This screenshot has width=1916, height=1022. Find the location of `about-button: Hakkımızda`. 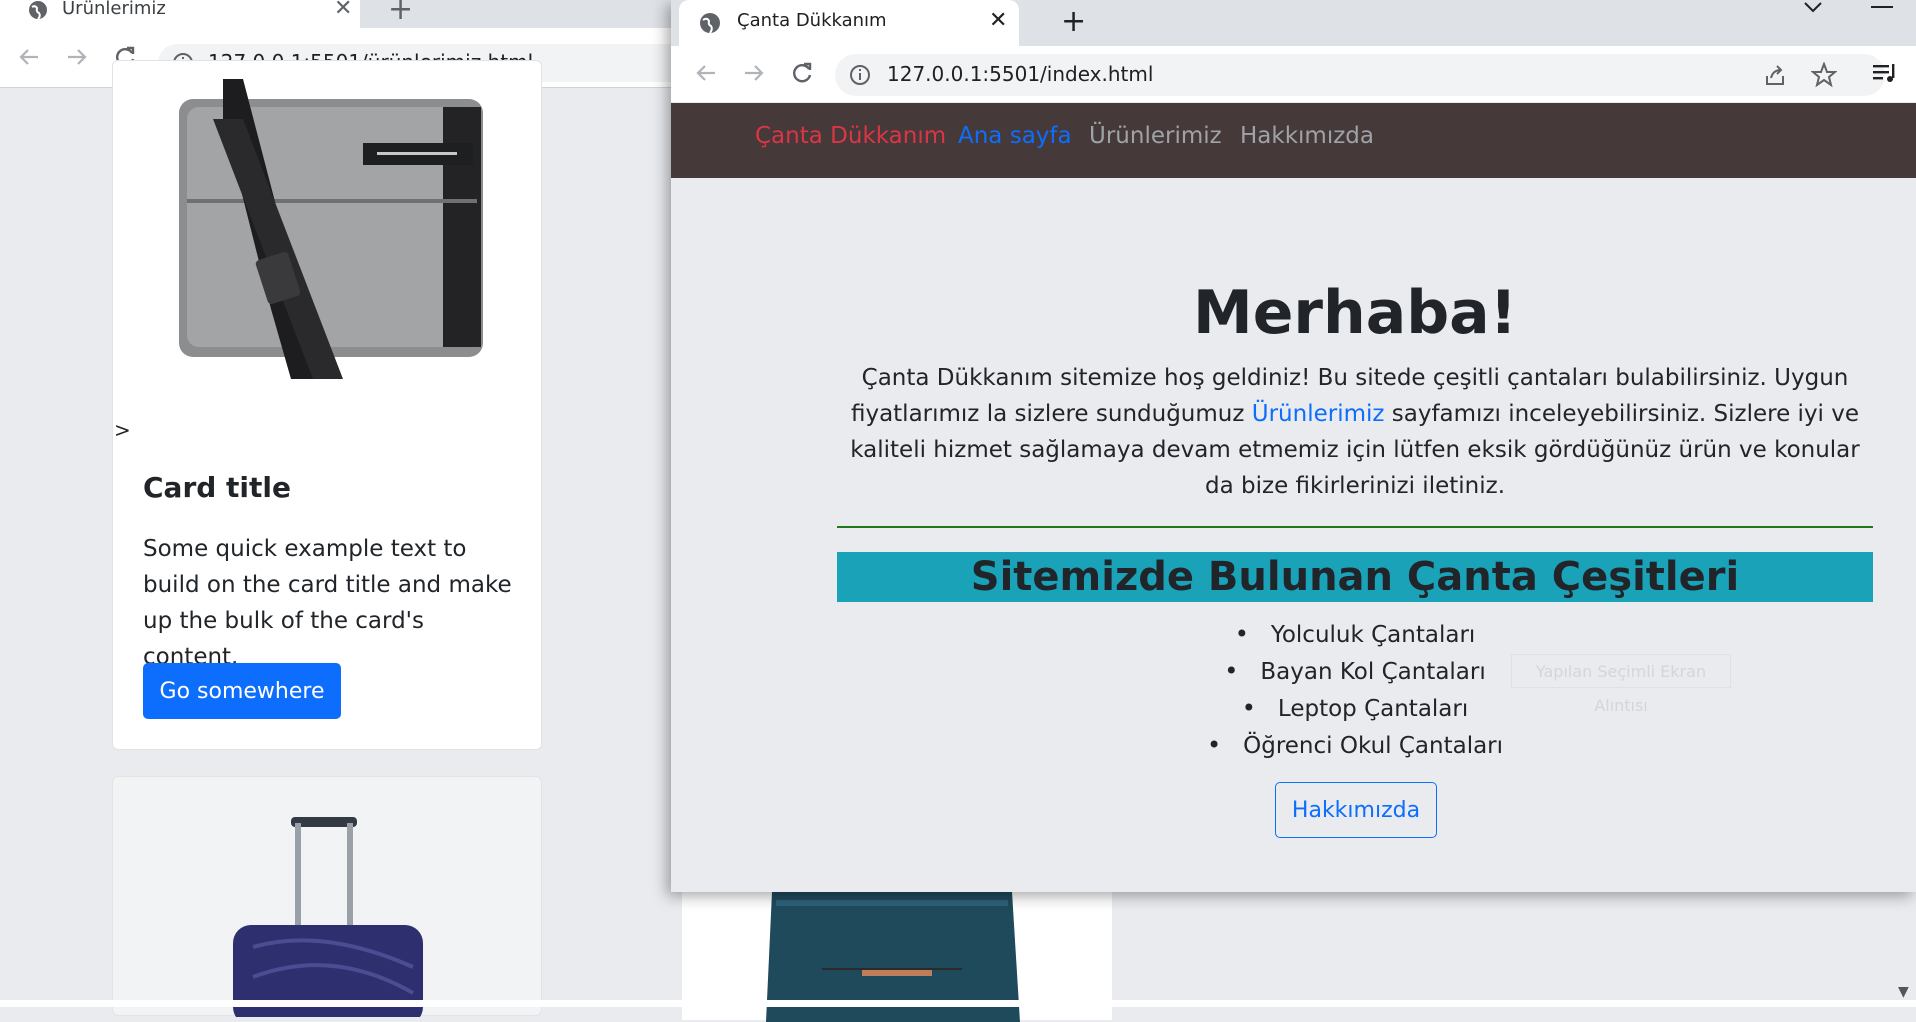

about-button: Hakkımızda is located at coordinates (1356, 810).